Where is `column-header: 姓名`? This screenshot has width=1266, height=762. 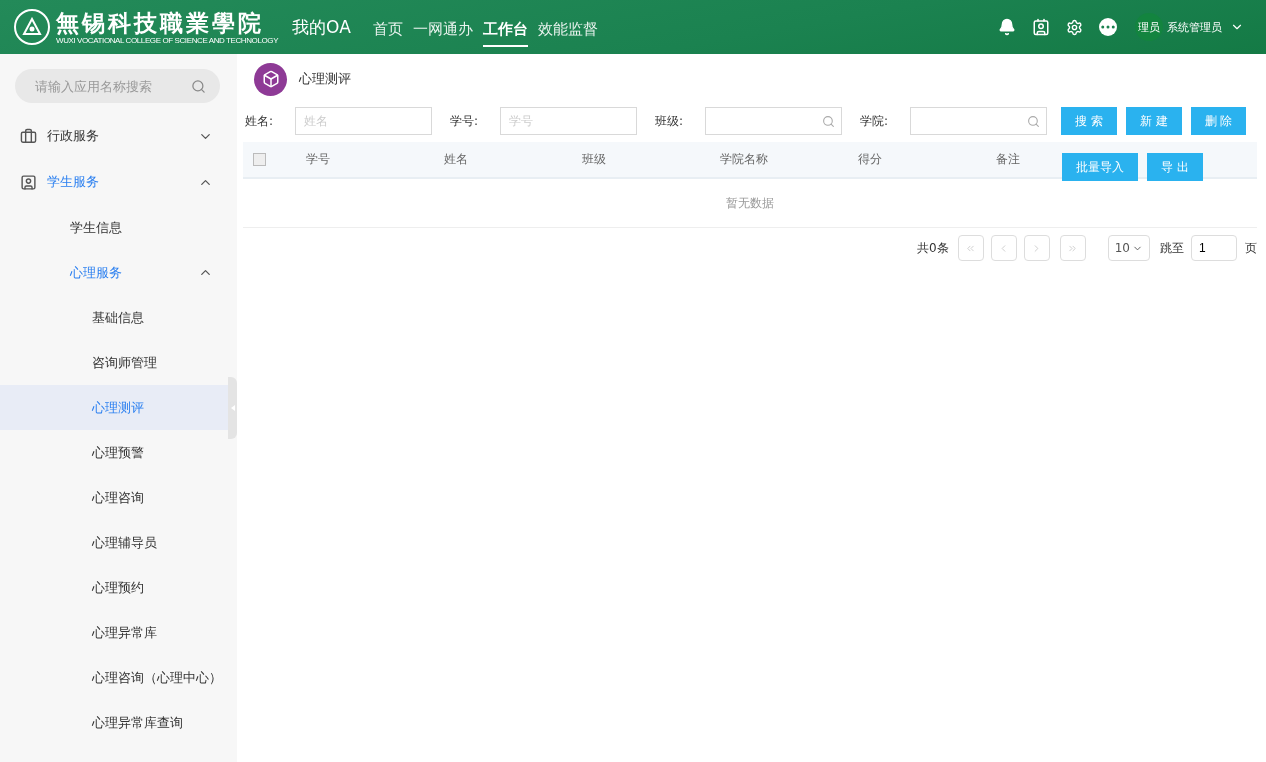 column-header: 姓名 is located at coordinates (456, 159).